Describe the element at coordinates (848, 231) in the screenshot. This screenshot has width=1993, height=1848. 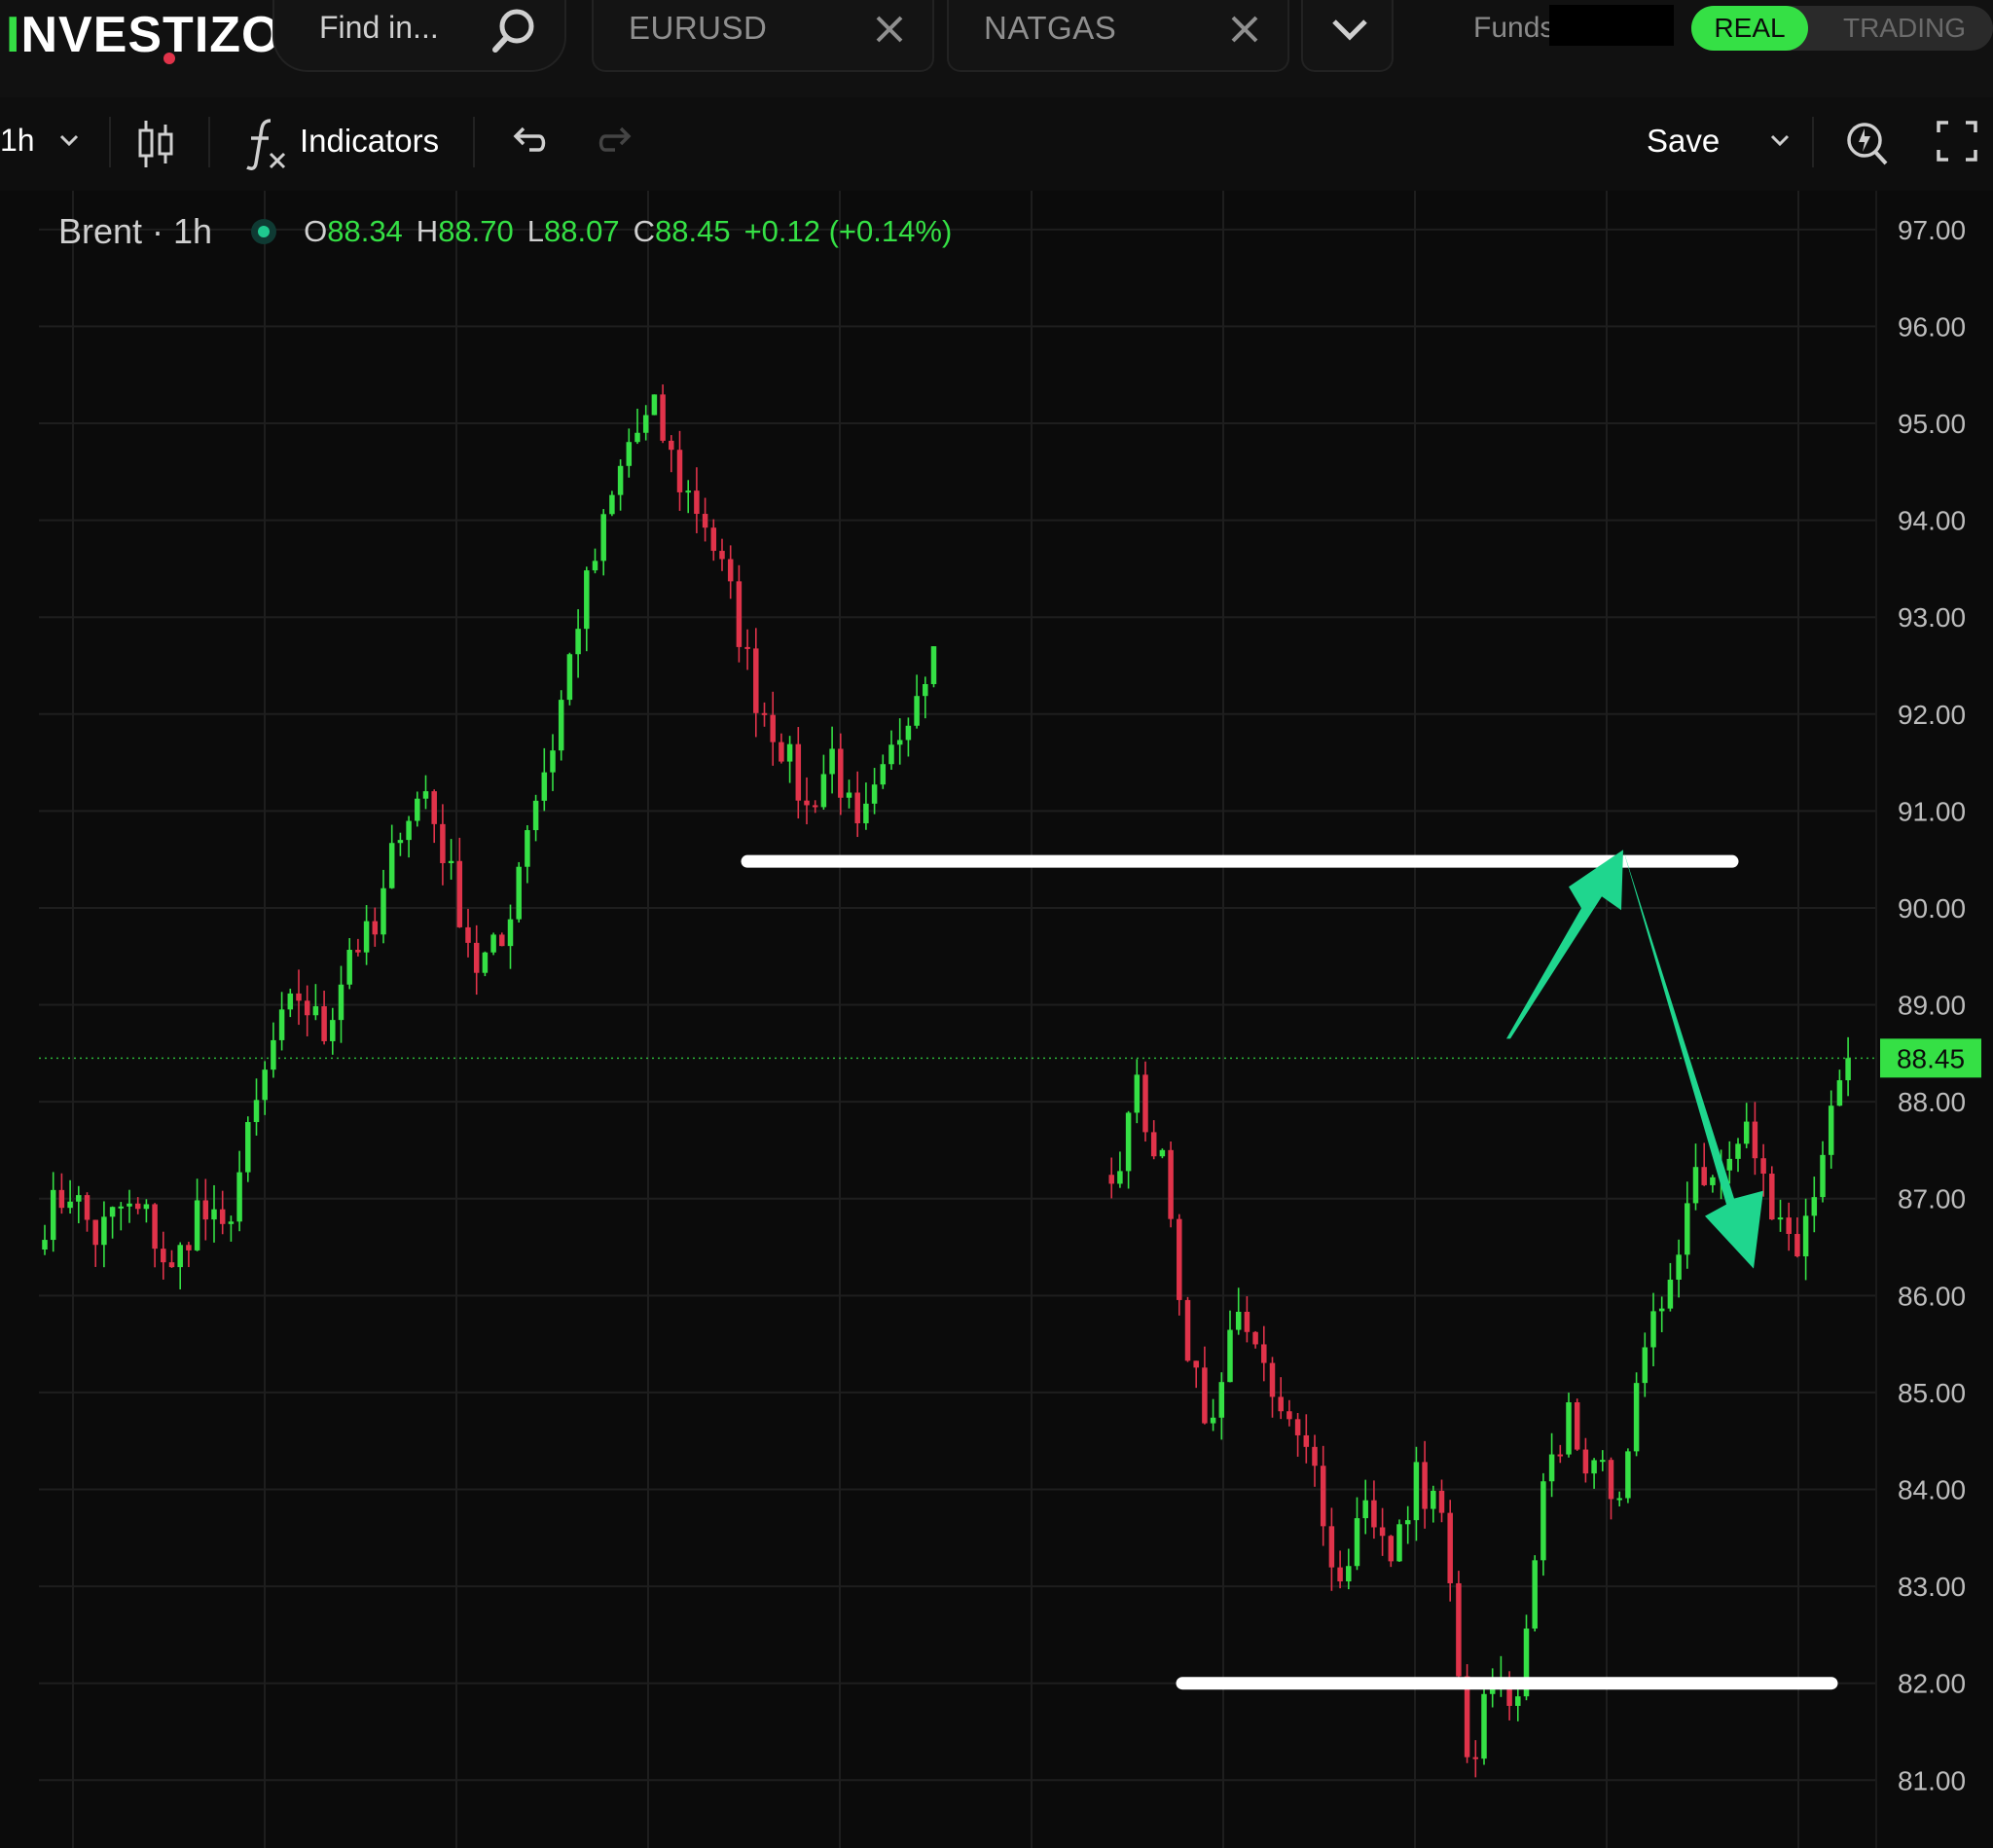
I see `legend-change: +0.12 (+0.14%)` at that location.